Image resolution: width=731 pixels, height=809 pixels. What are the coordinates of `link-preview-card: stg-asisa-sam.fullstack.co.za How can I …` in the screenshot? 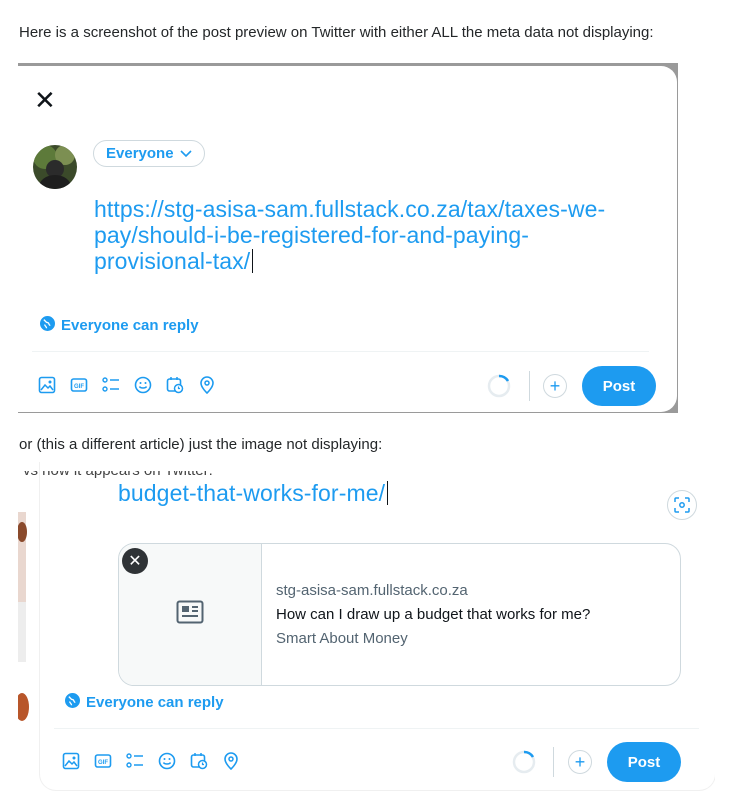 It's located at (399, 614).